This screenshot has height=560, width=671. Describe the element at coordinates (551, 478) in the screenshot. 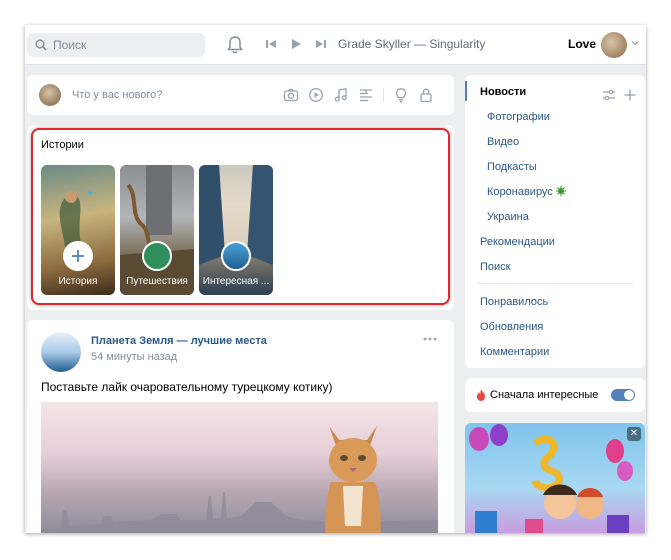

I see `ad-image` at that location.